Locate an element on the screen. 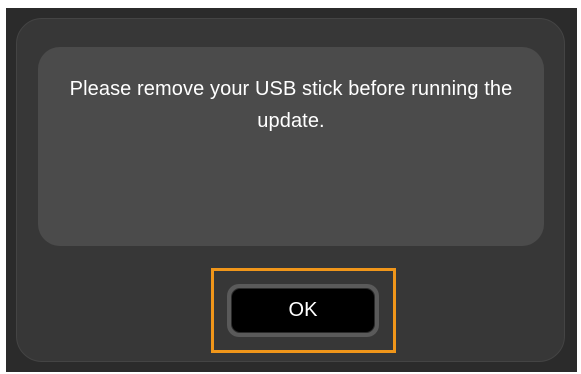 Image resolution: width=581 pixels, height=374 pixels. ok-button: OK is located at coordinates (303, 310).